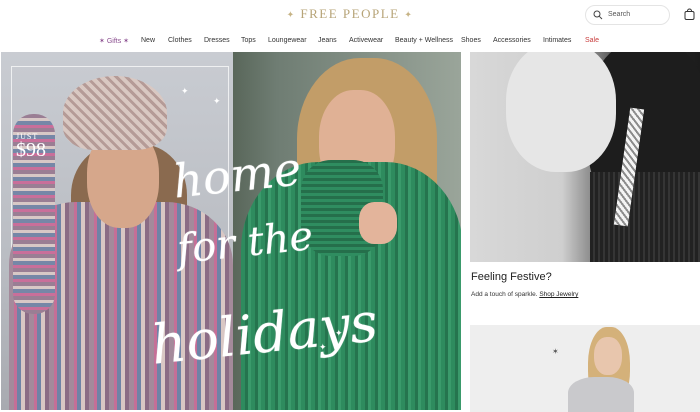 This screenshot has width=700, height=412. Describe the element at coordinates (601, 394) in the screenshot. I see `promo2-model-top` at that location.